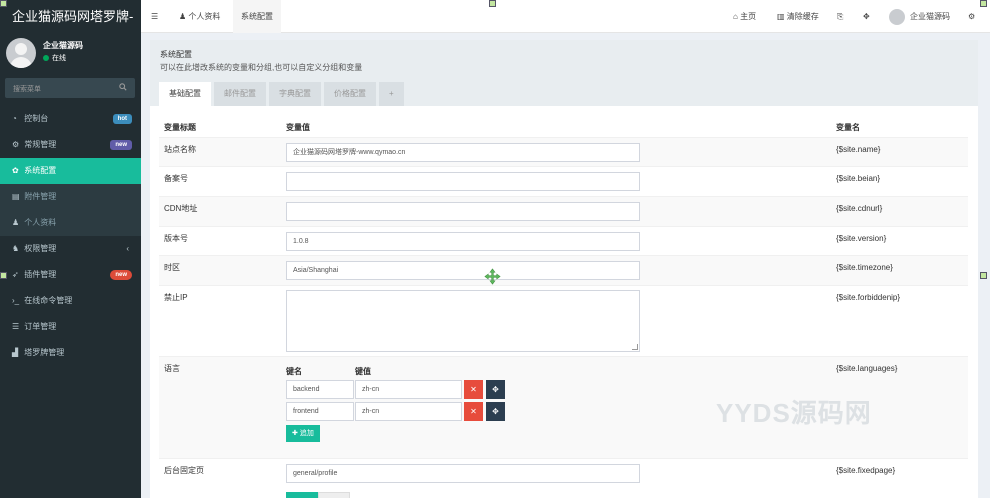 The image size is (990, 498). I want to click on sidebar-item-label: 塔罗牌管理, so click(44, 352).